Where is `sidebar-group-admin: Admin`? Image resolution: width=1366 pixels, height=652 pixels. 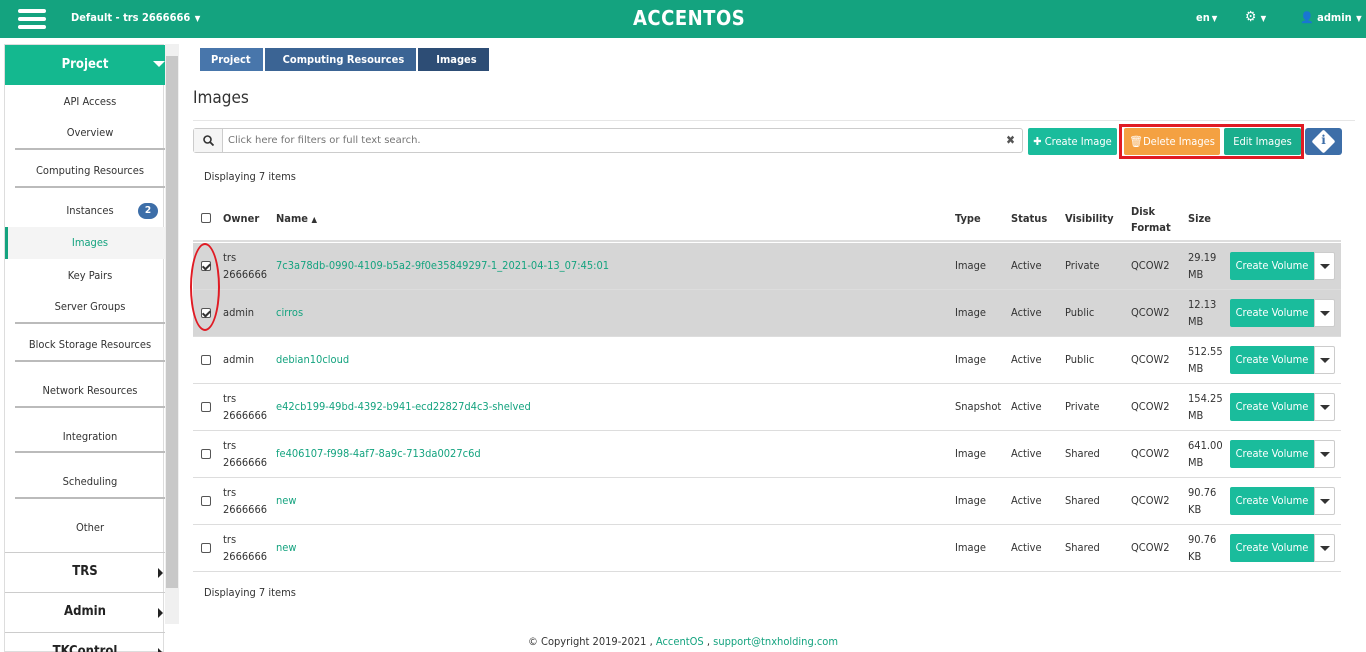 sidebar-group-admin: Admin is located at coordinates (85, 612).